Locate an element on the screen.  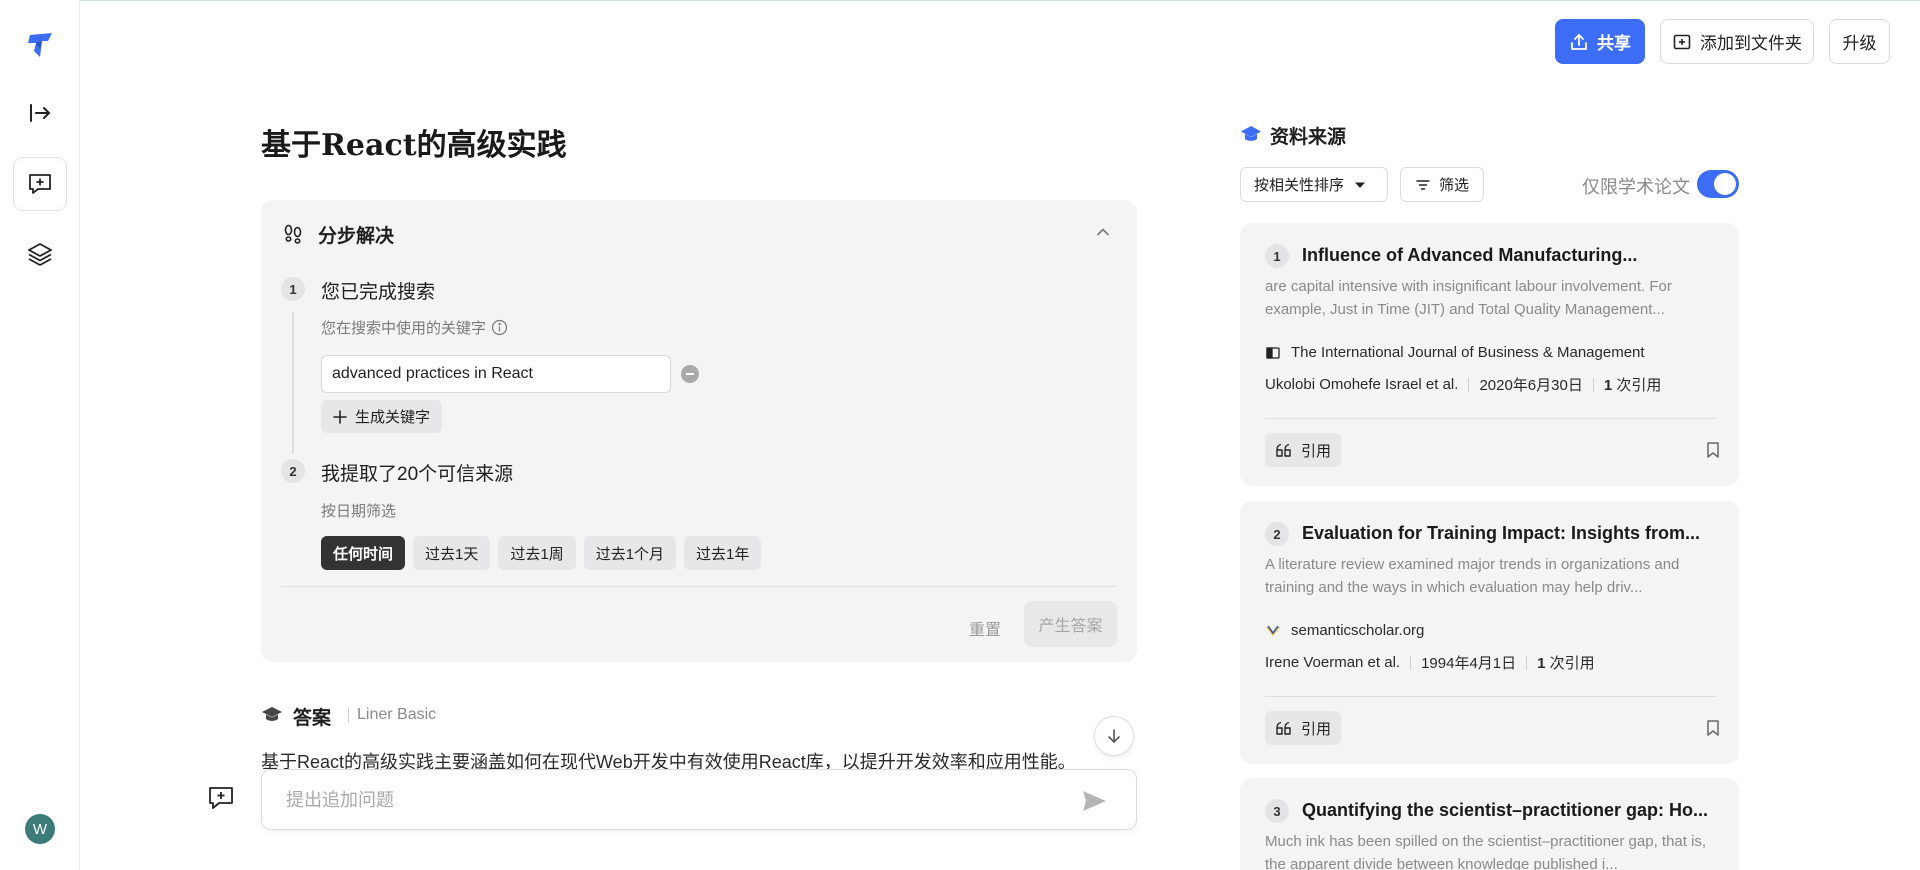
date-chip-any: 任何时间 is located at coordinates (363, 553).